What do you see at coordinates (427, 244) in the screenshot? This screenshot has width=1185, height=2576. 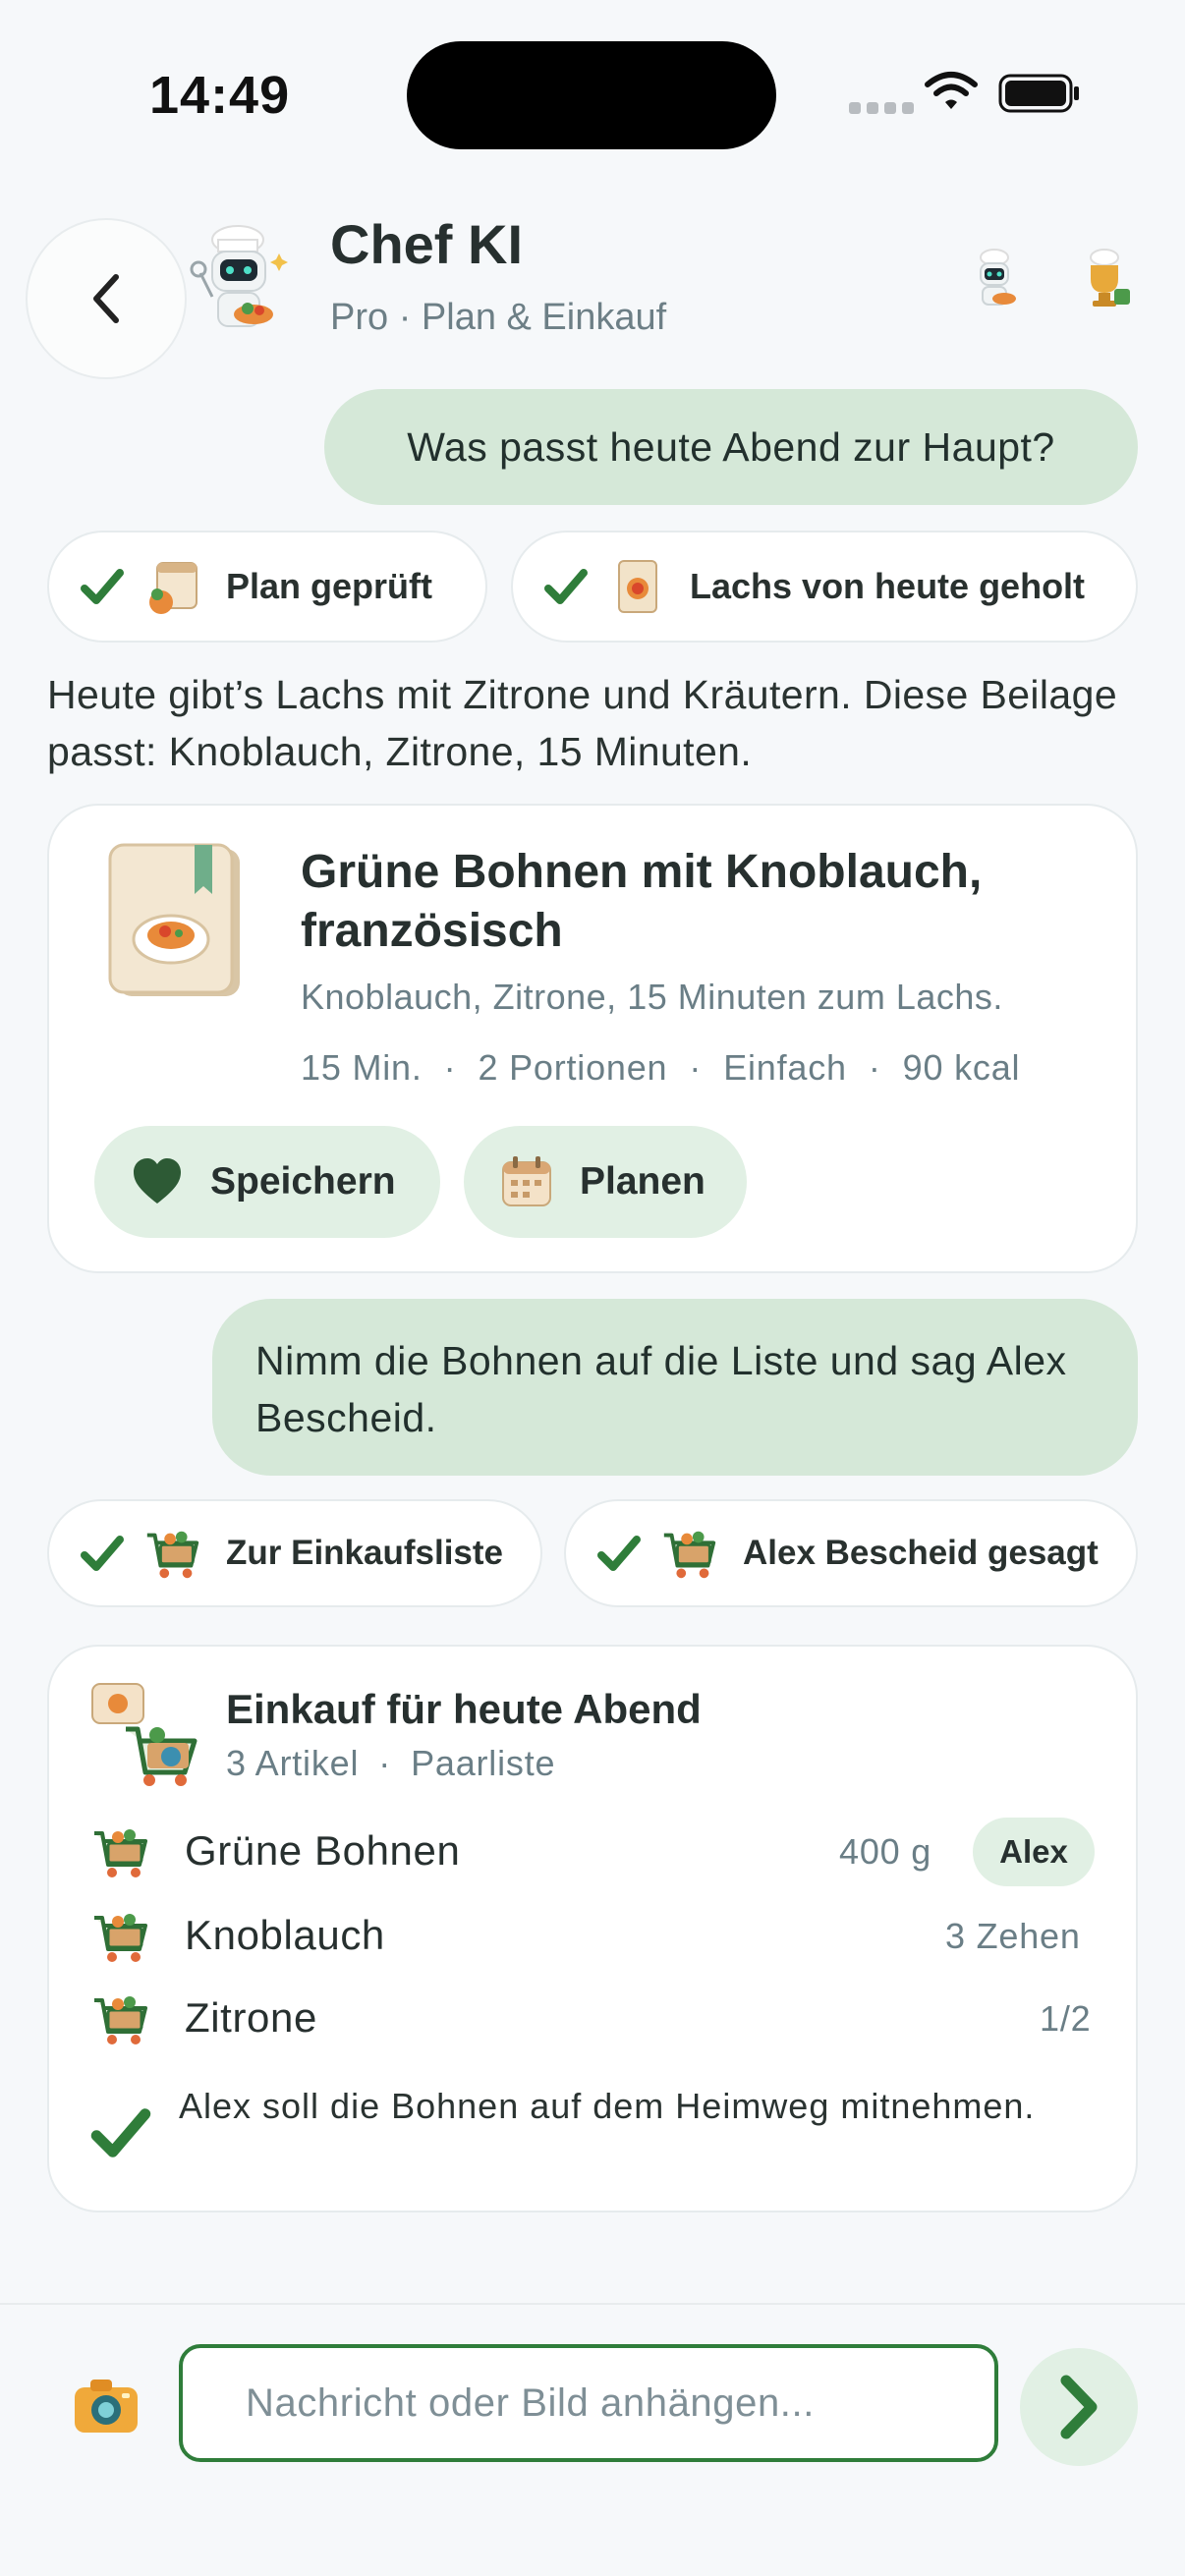 I see `chat-title: Chef KI` at bounding box center [427, 244].